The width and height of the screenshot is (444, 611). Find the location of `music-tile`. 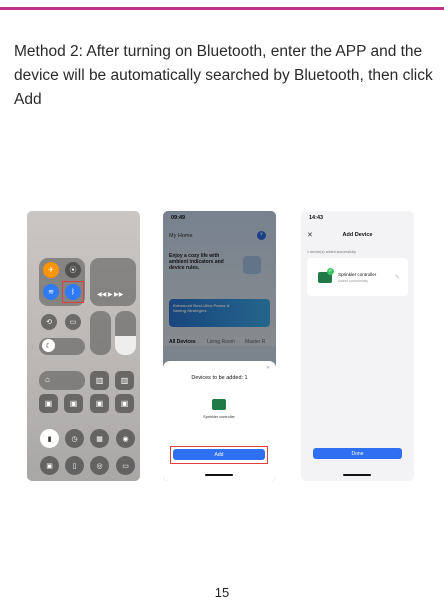

music-tile is located at coordinates (113, 282).